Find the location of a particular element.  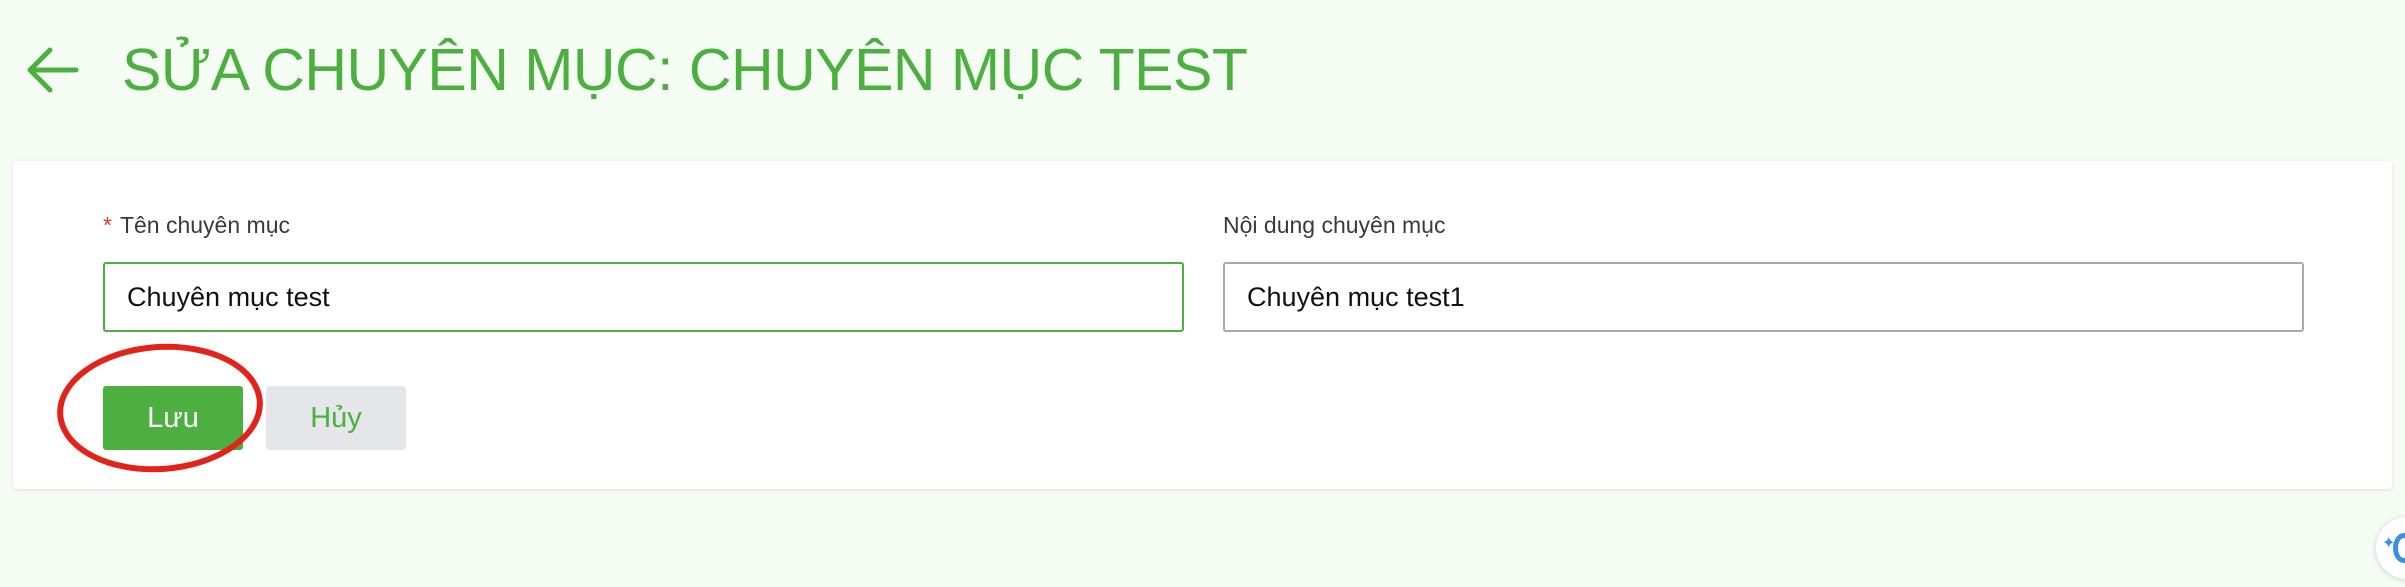

save-button: Lưu is located at coordinates (173, 418).